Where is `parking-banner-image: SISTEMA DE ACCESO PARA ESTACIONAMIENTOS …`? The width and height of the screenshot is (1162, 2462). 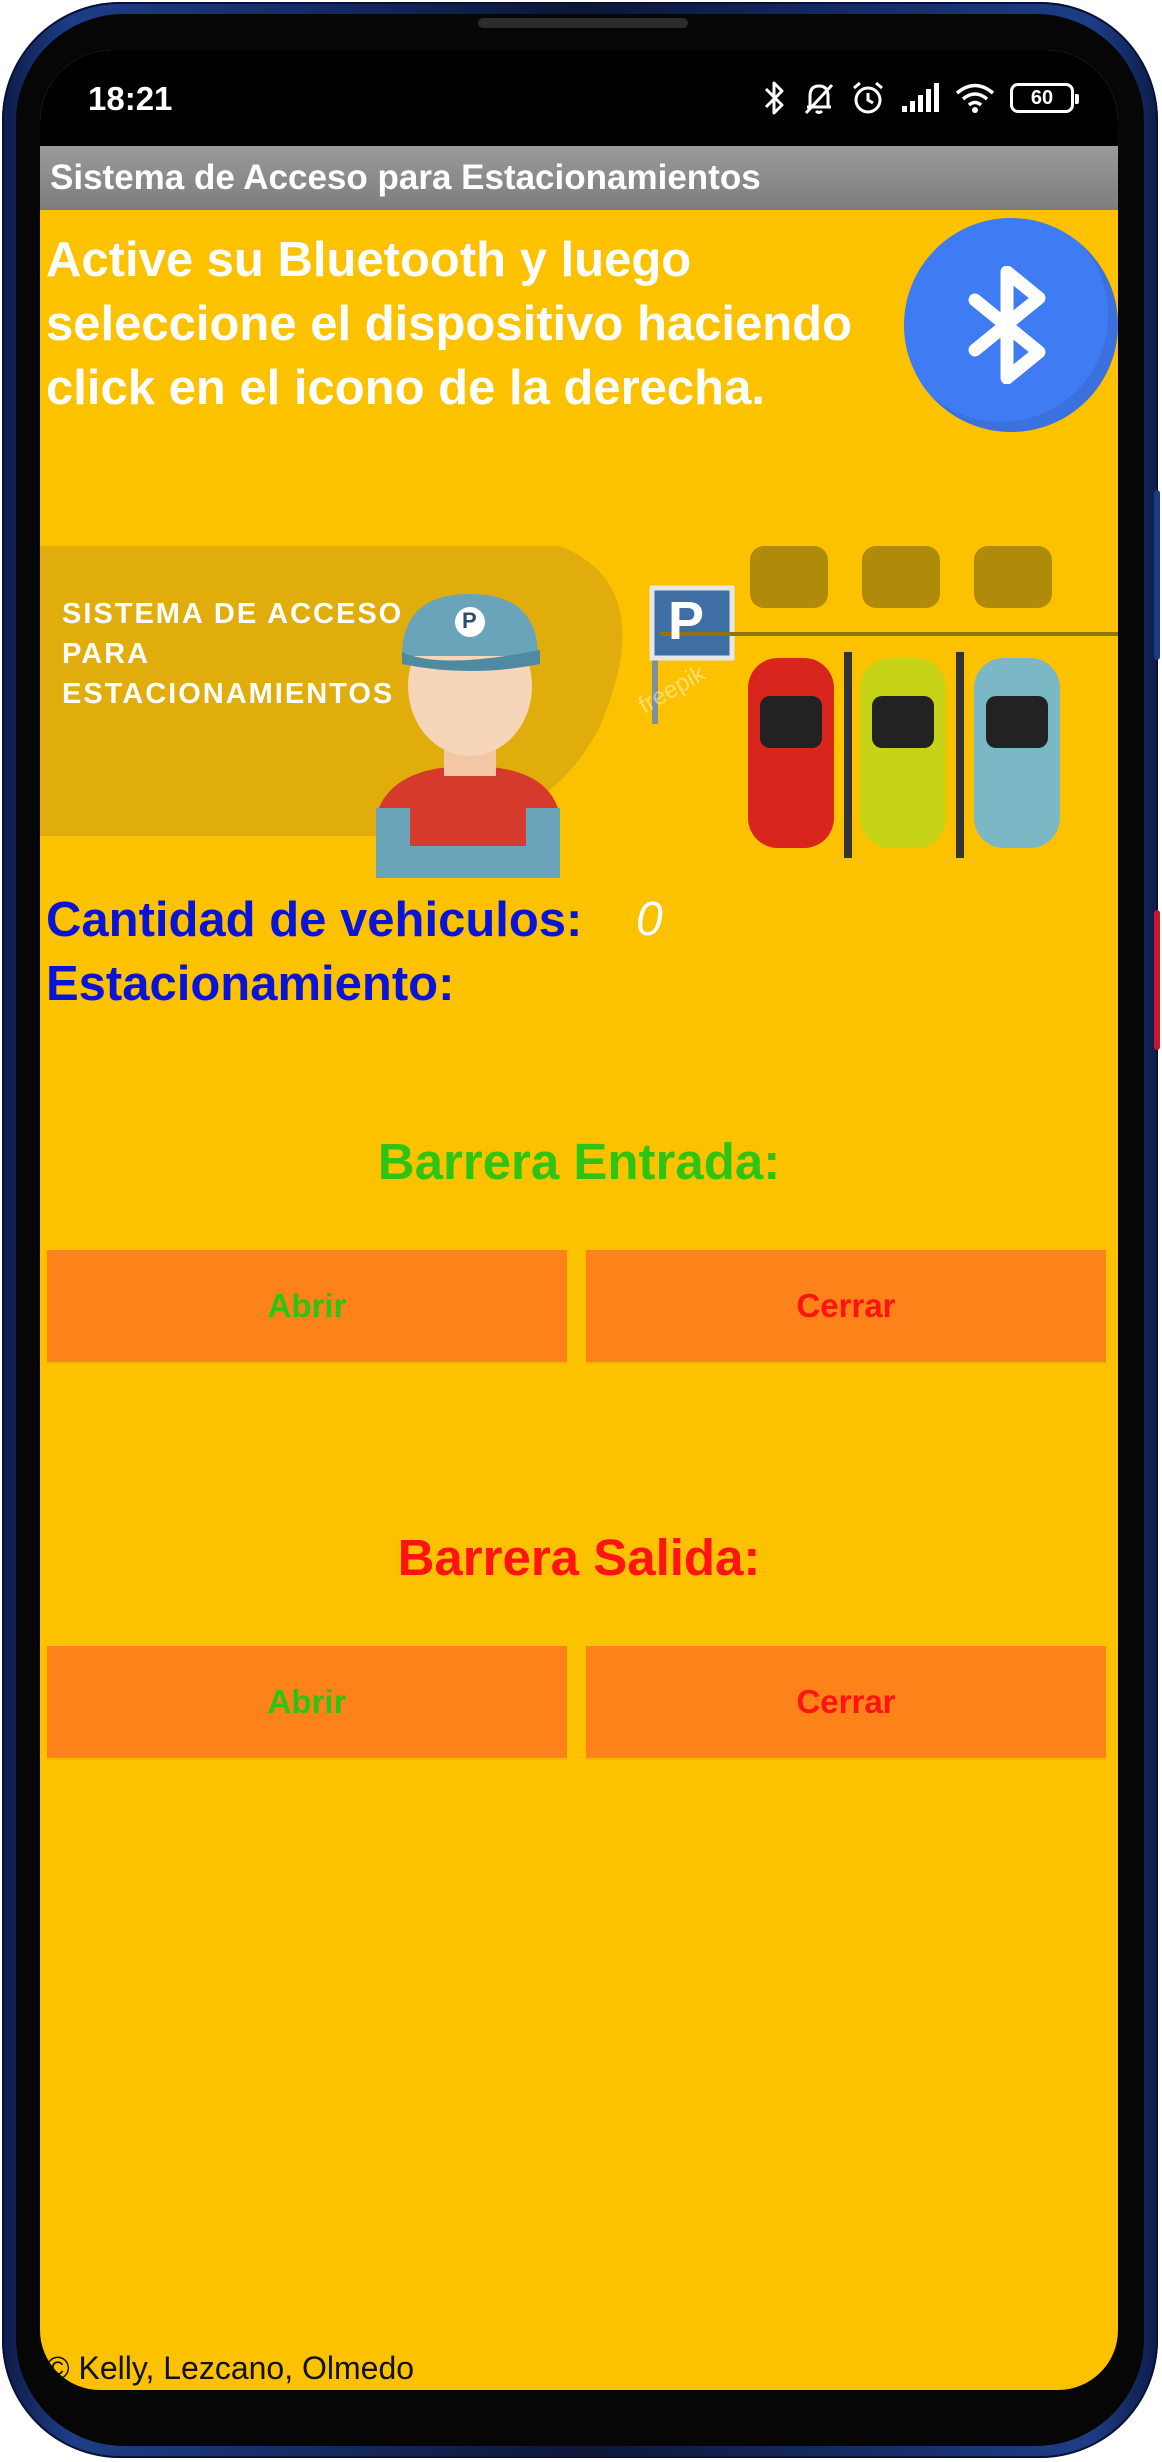
parking-banner-image: SISTEMA DE ACCESO PARA ESTACIONAMIENTOS … is located at coordinates (579, 712).